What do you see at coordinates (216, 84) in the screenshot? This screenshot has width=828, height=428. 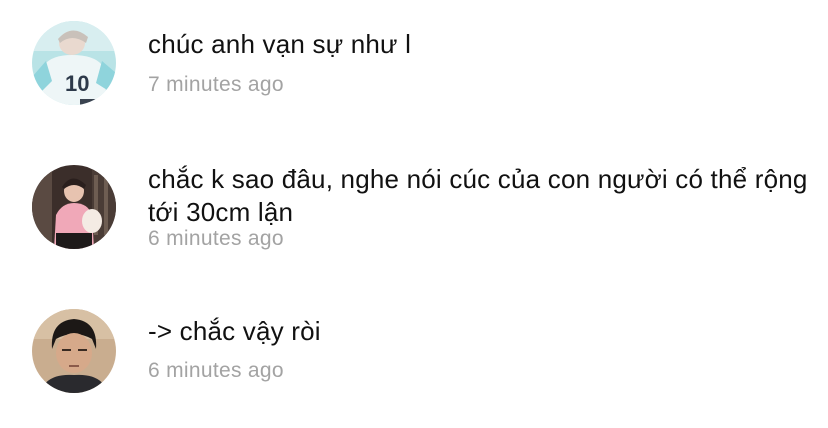 I see `comment-timestamp: 7 minutes ago` at bounding box center [216, 84].